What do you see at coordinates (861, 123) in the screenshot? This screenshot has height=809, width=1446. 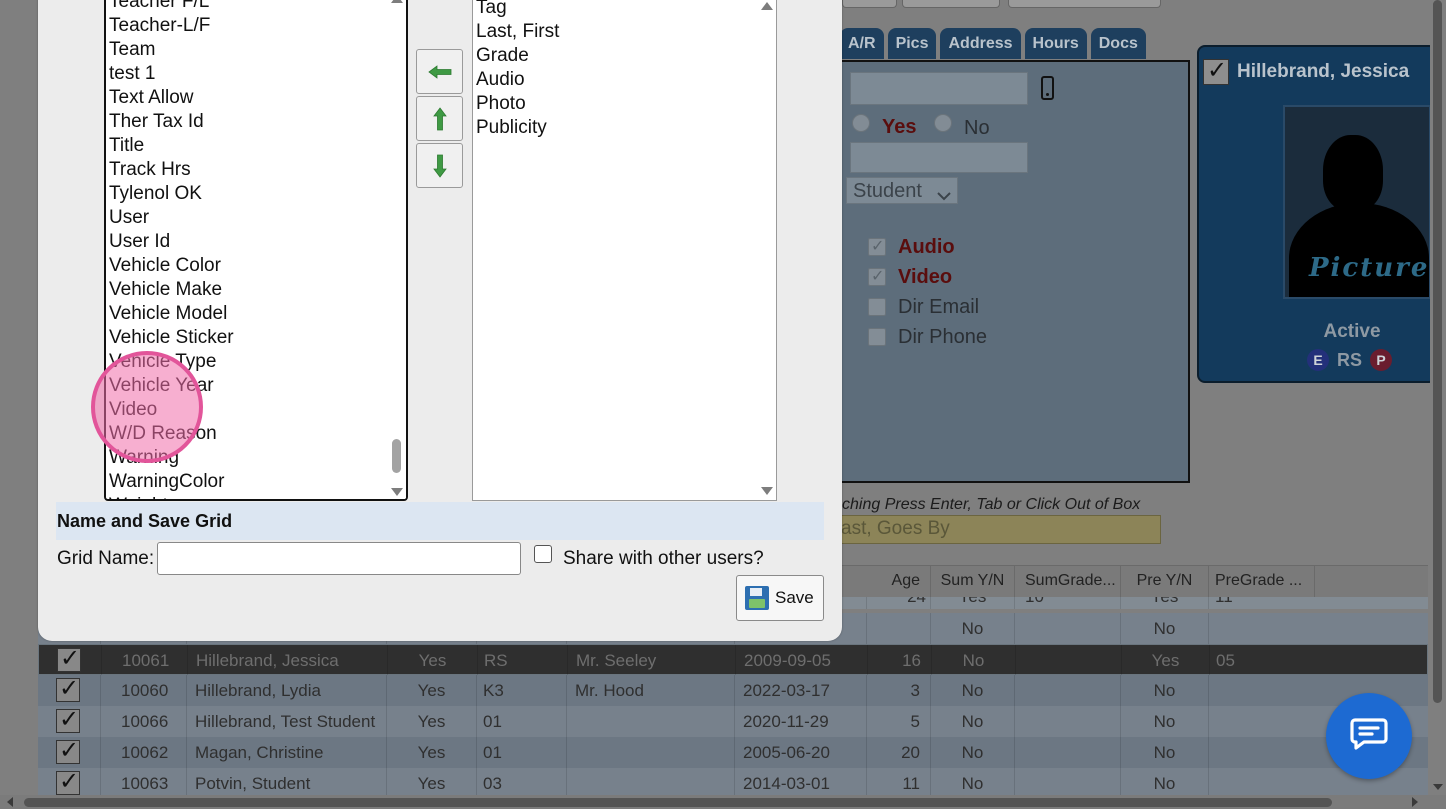 I see `yes-radio` at bounding box center [861, 123].